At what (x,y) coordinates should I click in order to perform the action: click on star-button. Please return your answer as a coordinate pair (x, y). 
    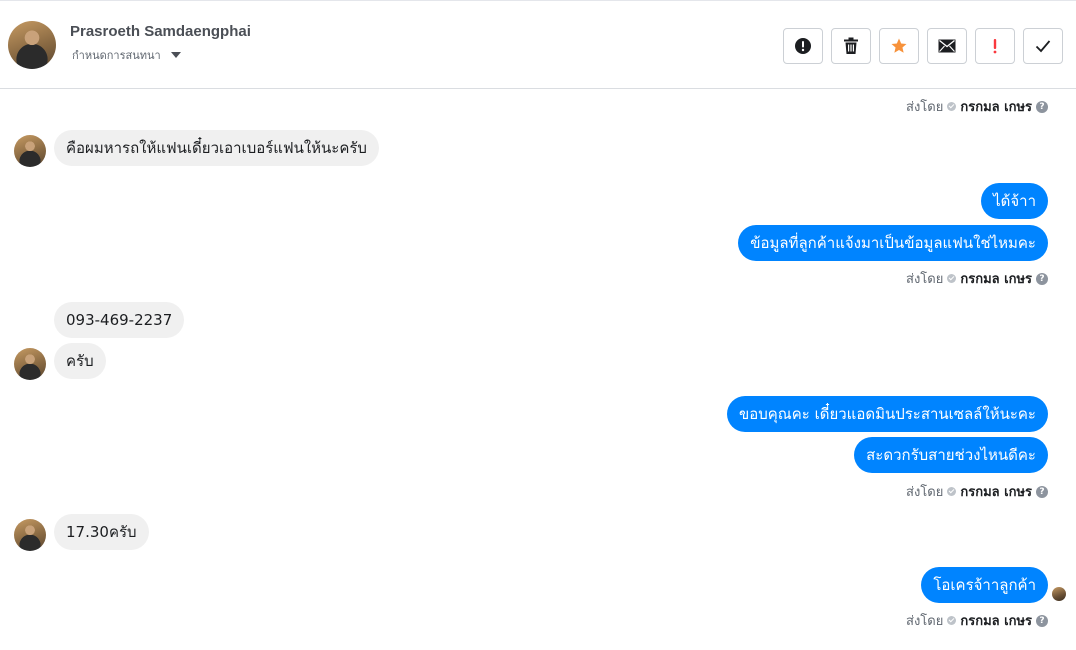
    Looking at the image, I should click on (899, 46).